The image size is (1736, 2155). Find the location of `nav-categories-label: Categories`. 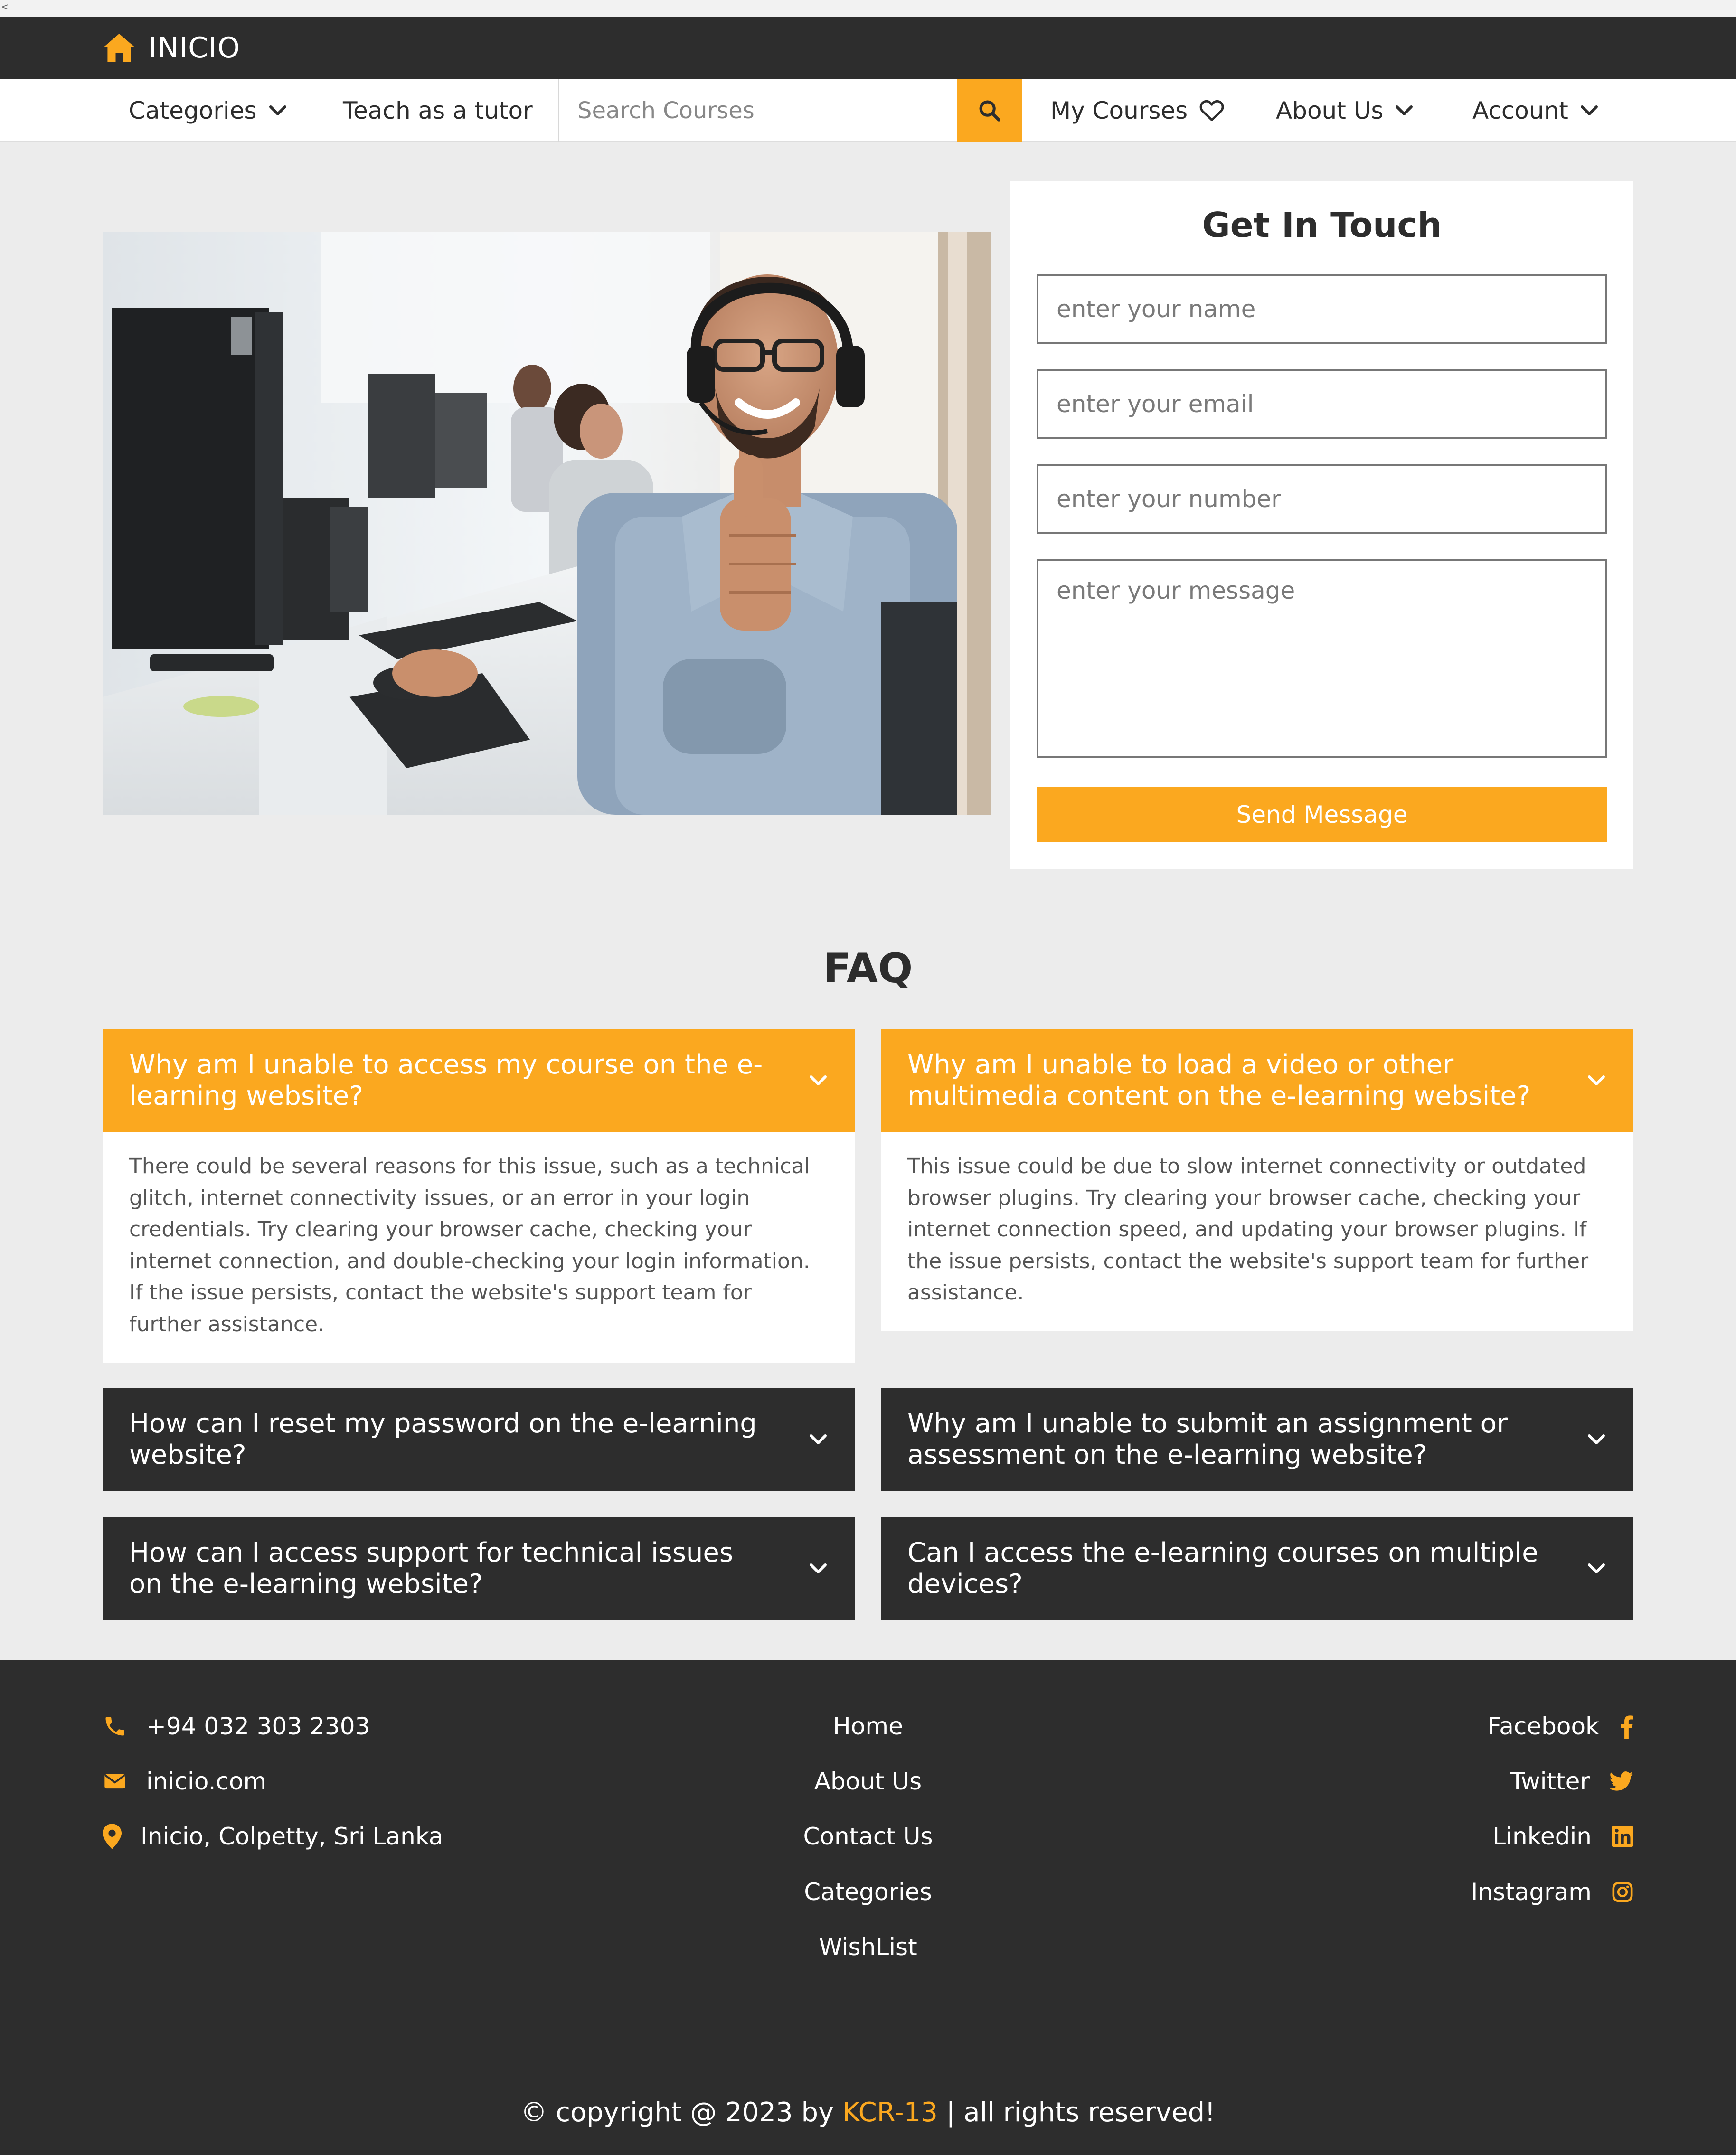

nav-categories-label: Categories is located at coordinates (193, 111).